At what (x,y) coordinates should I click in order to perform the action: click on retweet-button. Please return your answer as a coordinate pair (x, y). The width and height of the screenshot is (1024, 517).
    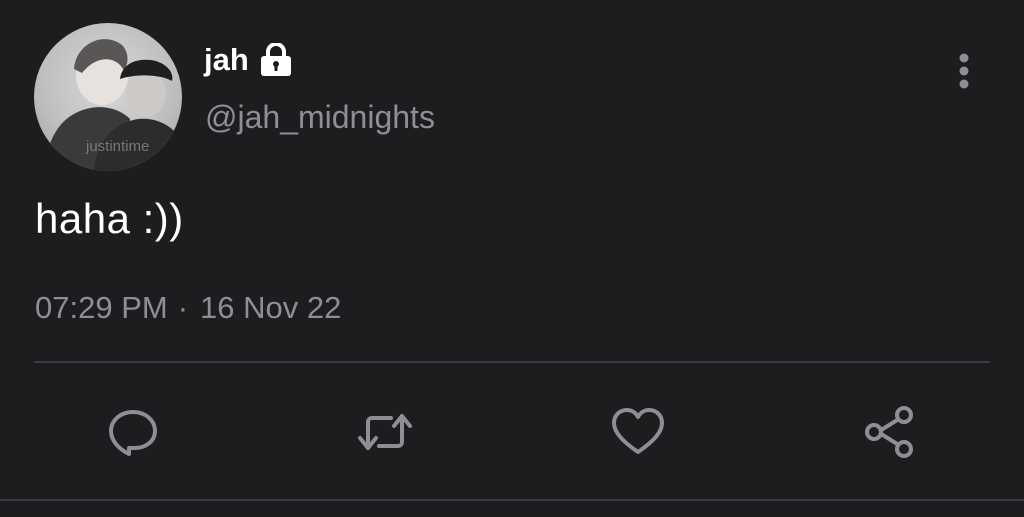
    Looking at the image, I should click on (385, 432).